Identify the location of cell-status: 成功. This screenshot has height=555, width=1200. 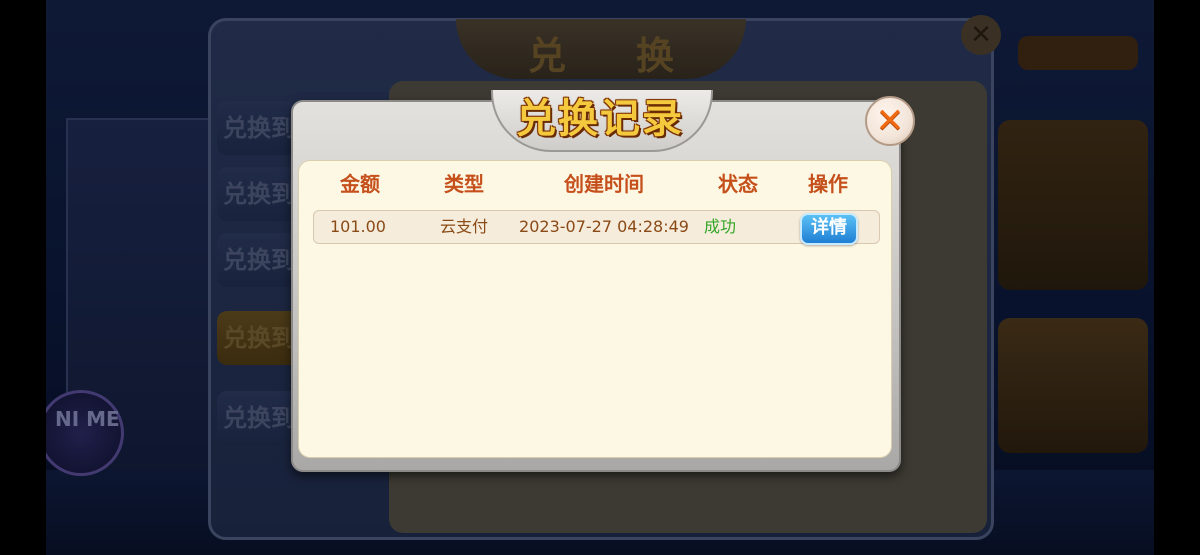
(719, 226).